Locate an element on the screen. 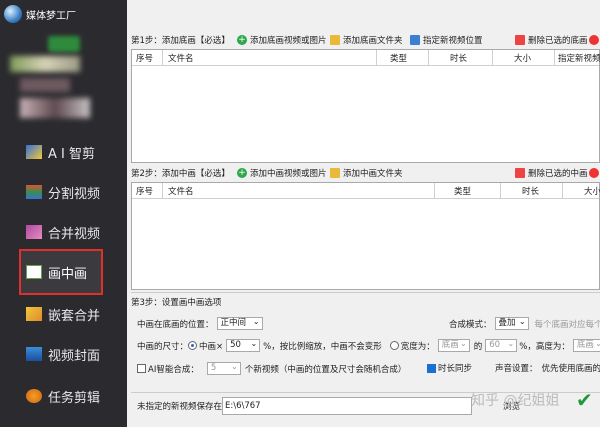 The width and height of the screenshot is (600, 427). set-location-button: 指定新视频位置 is located at coordinates (446, 40).